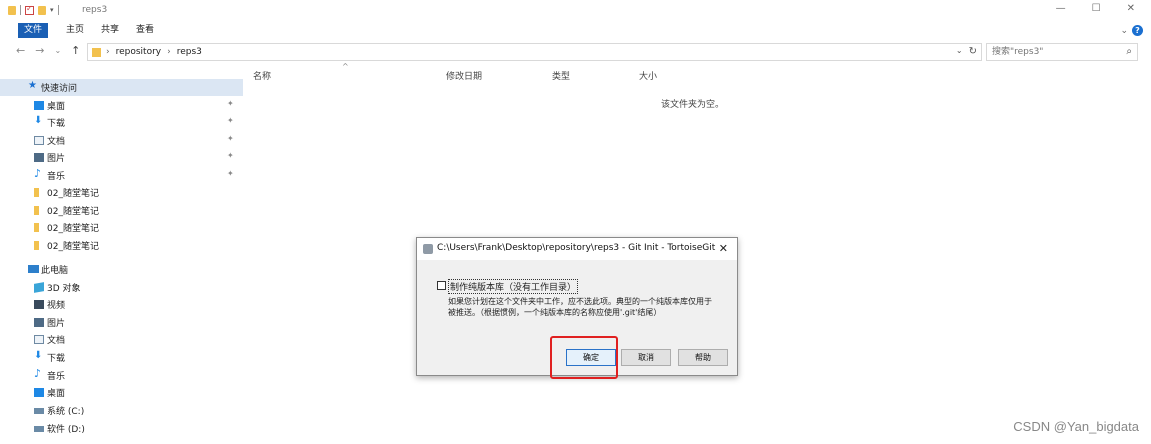  What do you see at coordinates (56, 124) in the screenshot?
I see `sidebar-item-label: 下载` at bounding box center [56, 124].